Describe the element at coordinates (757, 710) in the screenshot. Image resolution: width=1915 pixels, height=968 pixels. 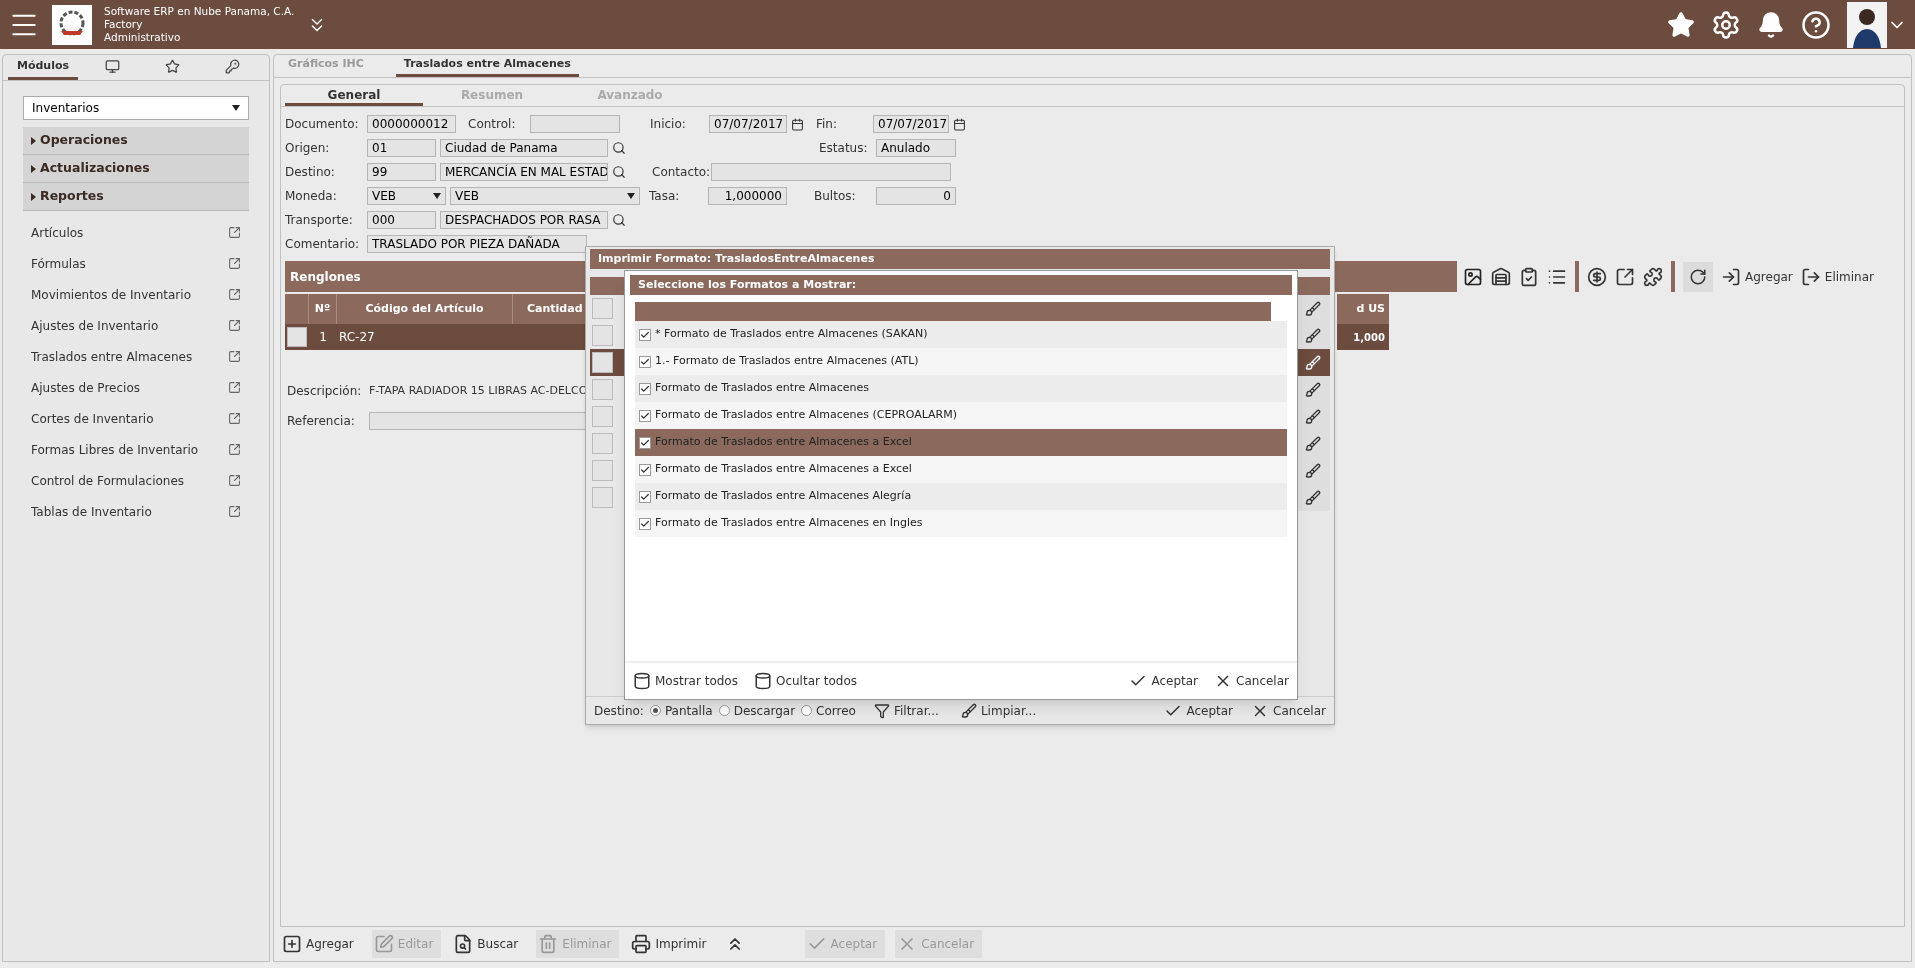
I see `destination-radio: Descargar` at that location.